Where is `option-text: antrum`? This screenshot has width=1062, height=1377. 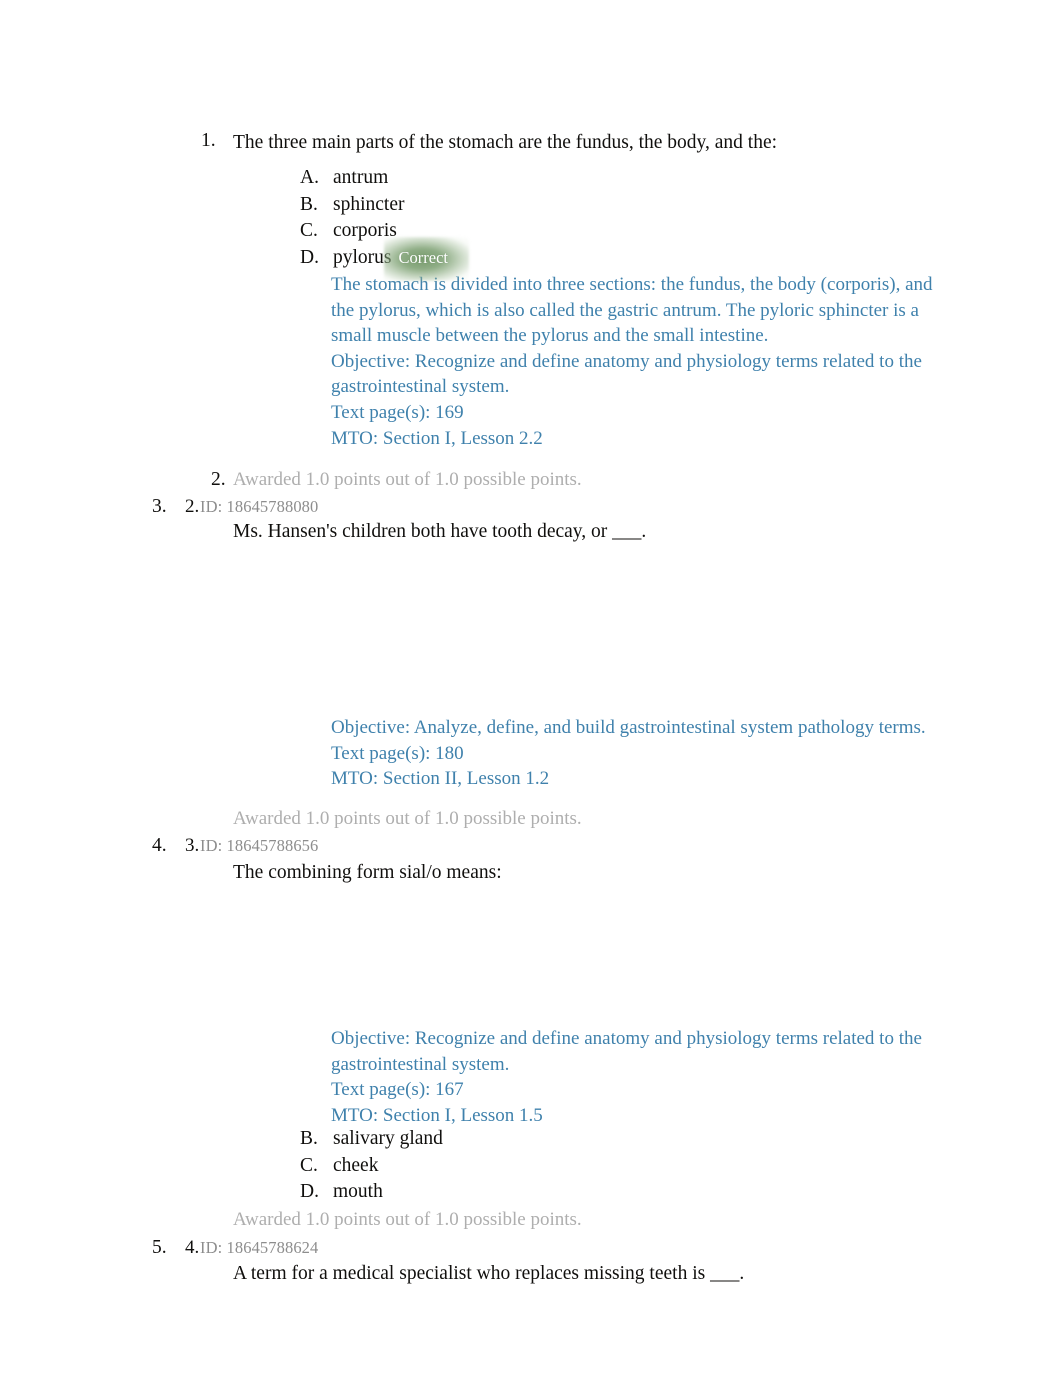
option-text: antrum is located at coordinates (361, 177).